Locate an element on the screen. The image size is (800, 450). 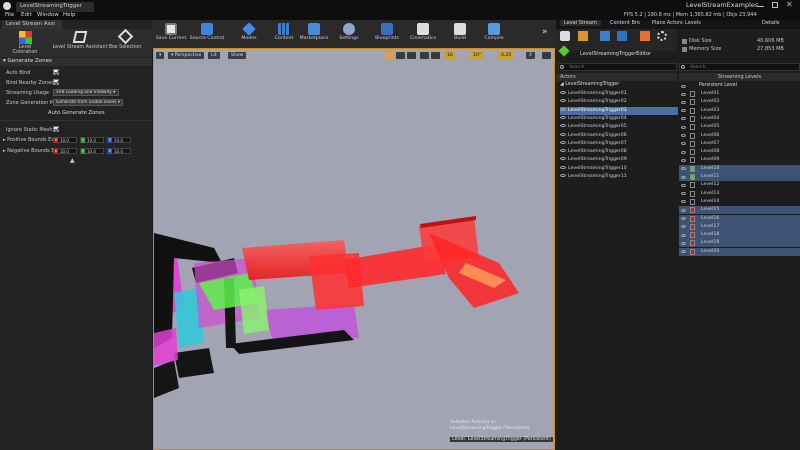
build-button: Build is located at coordinates (460, 34).